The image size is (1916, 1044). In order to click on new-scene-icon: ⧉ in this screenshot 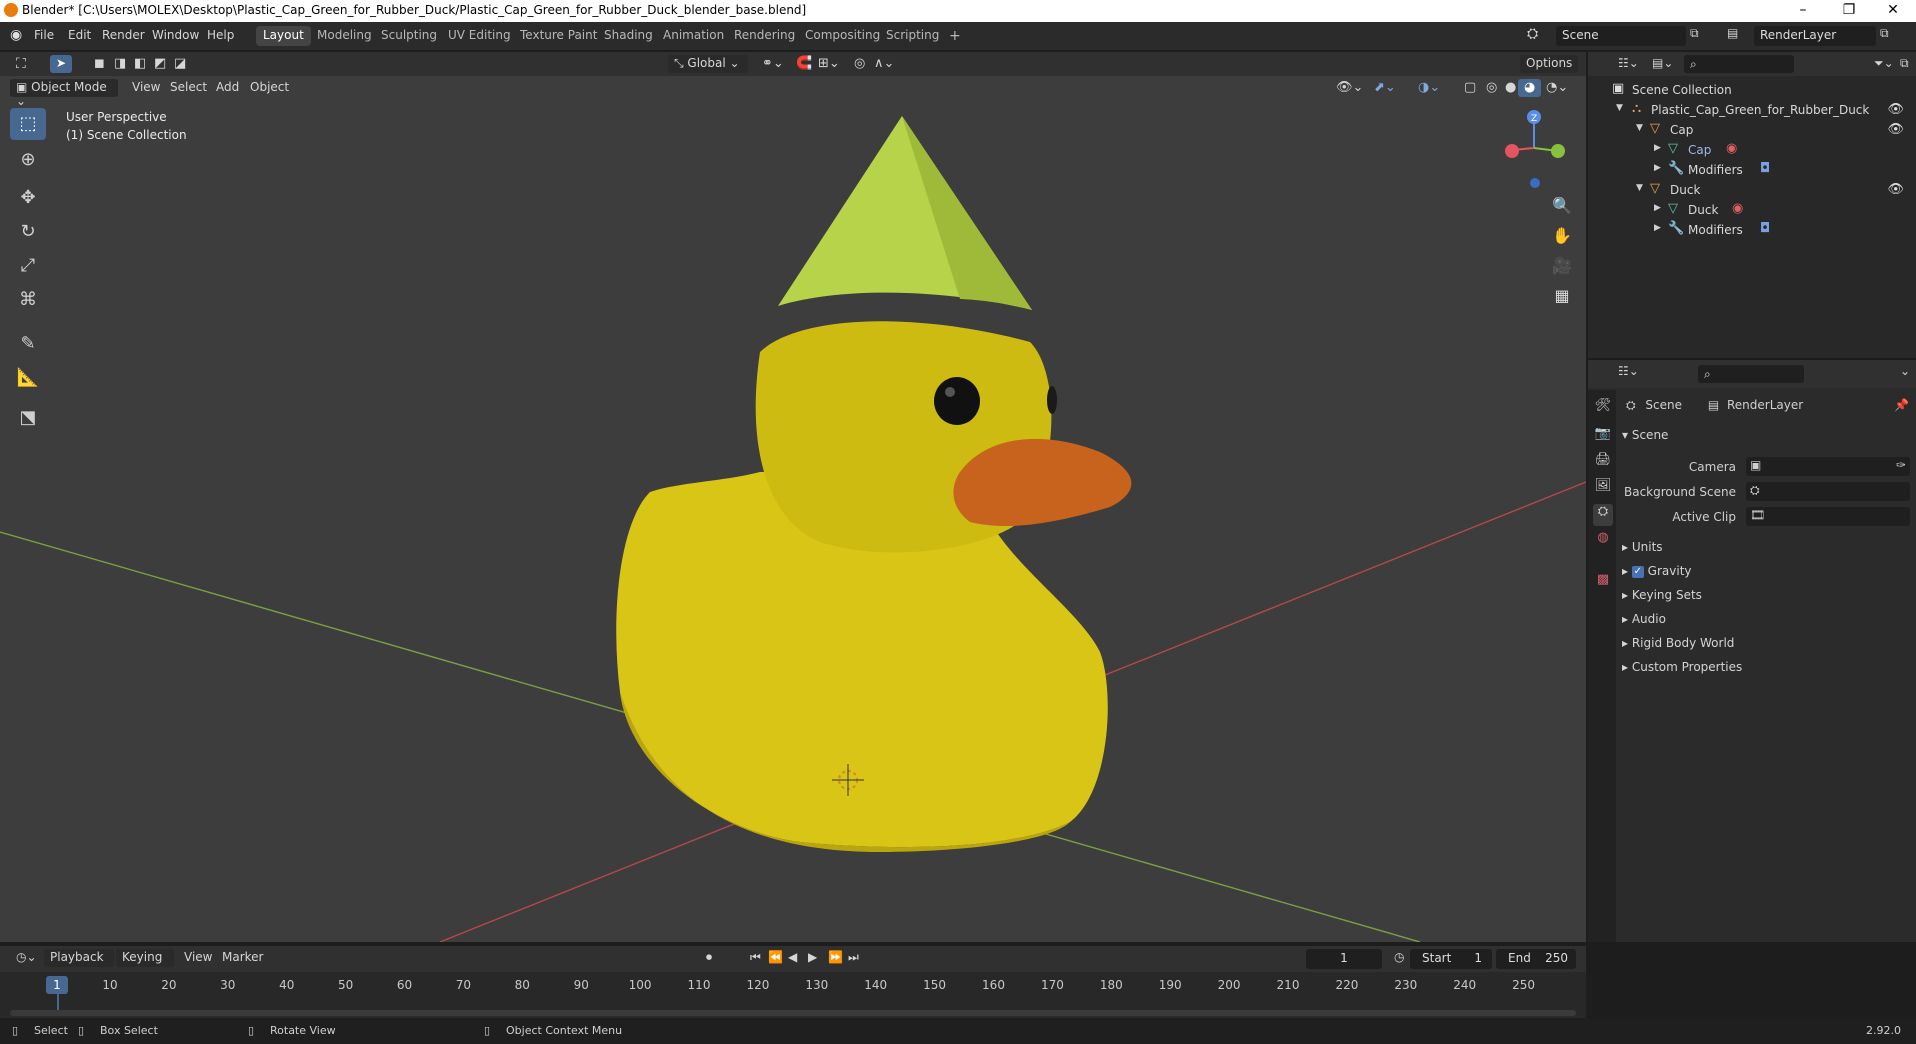, I will do `click(1694, 33)`.